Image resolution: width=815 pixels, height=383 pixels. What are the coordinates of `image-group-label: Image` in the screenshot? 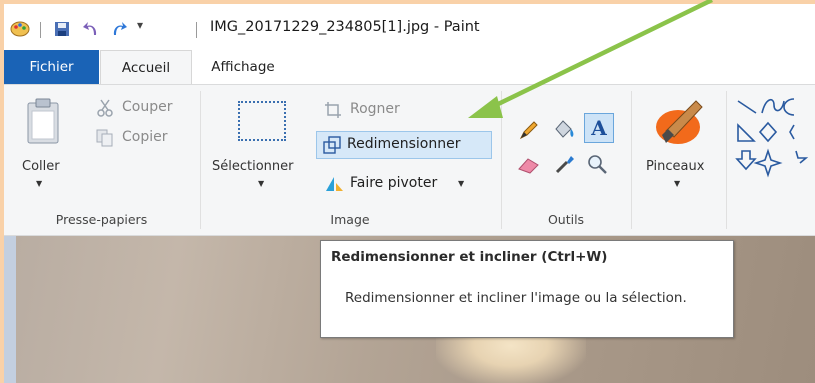 It's located at (350, 219).